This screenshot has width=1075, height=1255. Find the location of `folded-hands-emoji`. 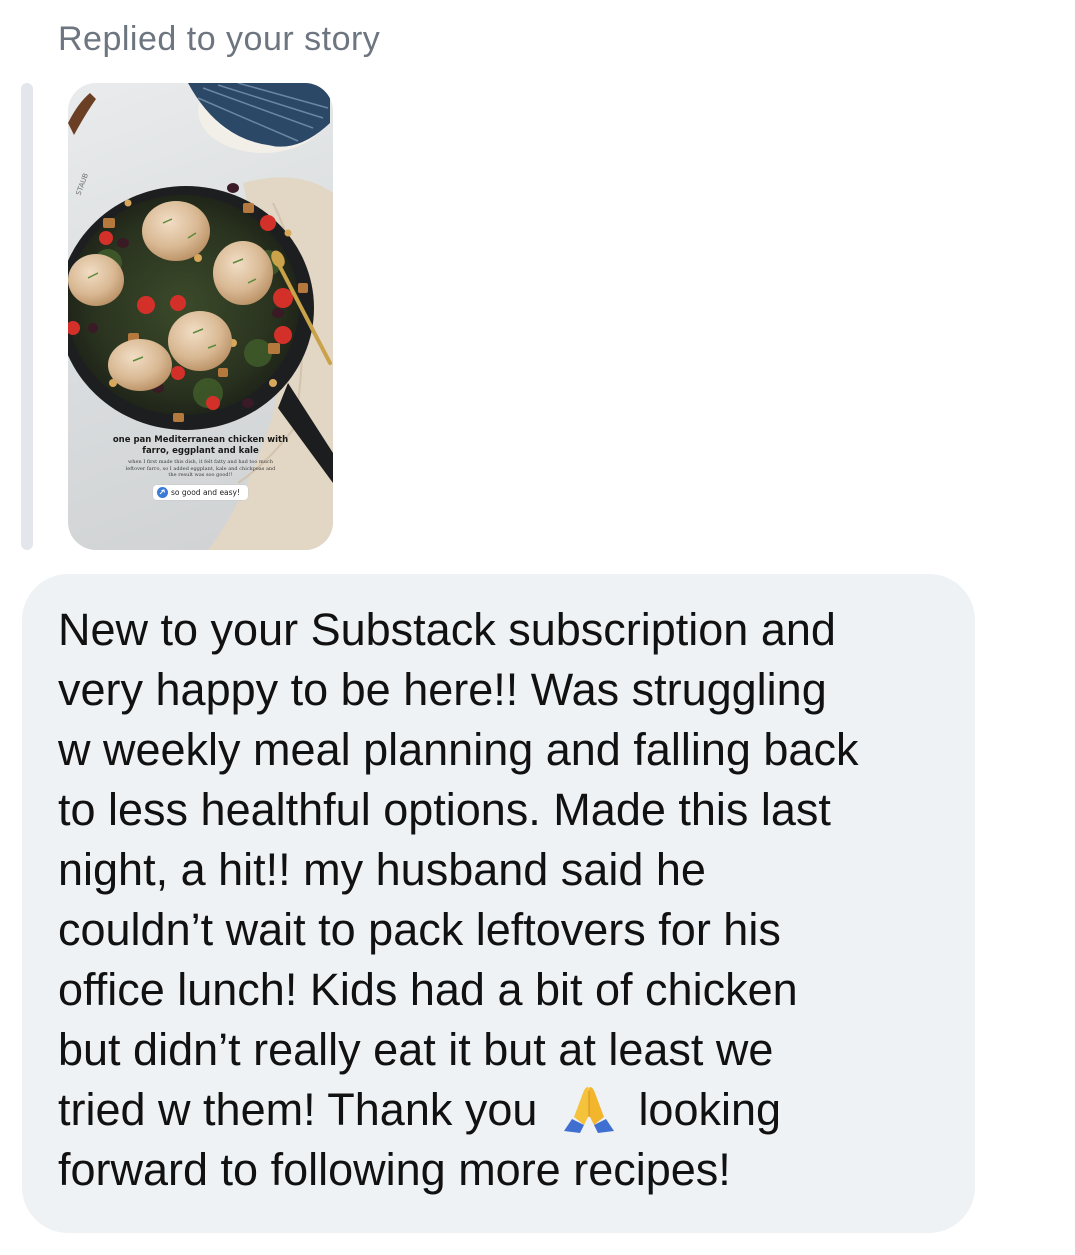

folded-hands-emoji is located at coordinates (589, 1109).